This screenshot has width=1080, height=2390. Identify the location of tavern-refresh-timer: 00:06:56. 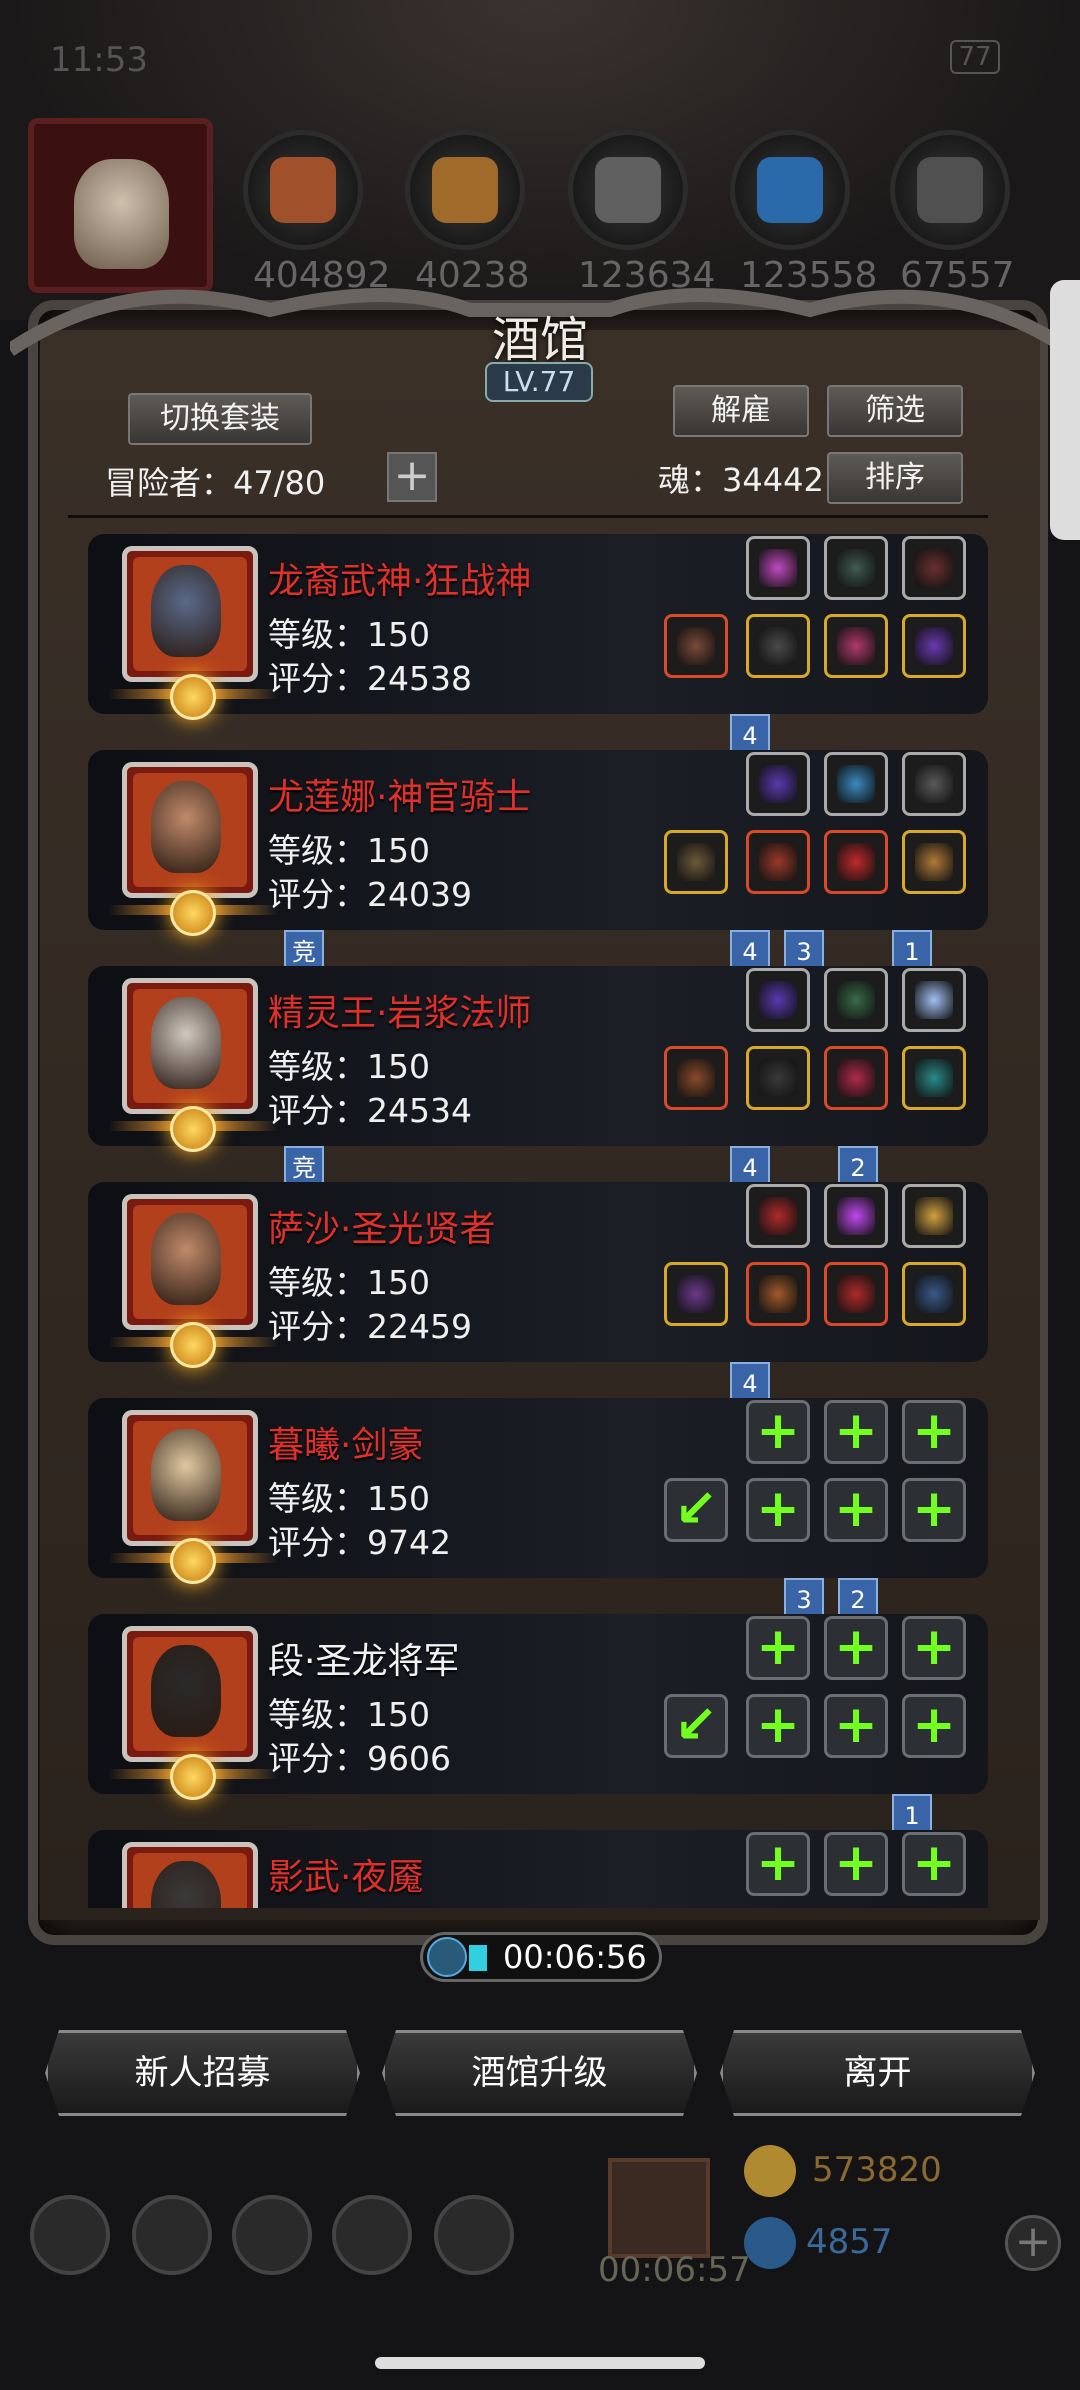
(541, 1957).